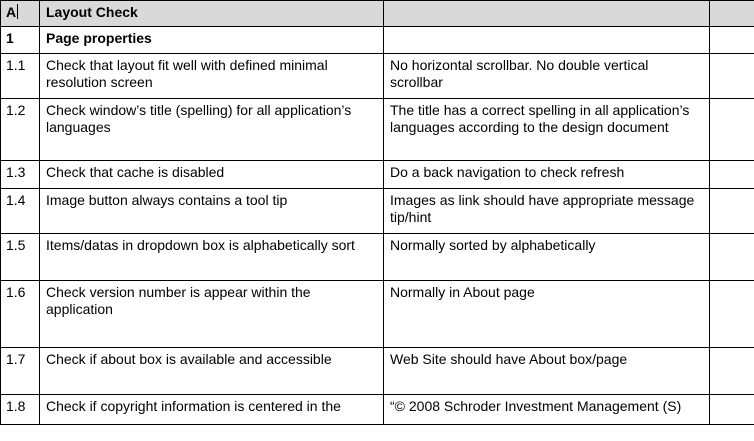  I want to click on section-title: Page properties, so click(211, 40).